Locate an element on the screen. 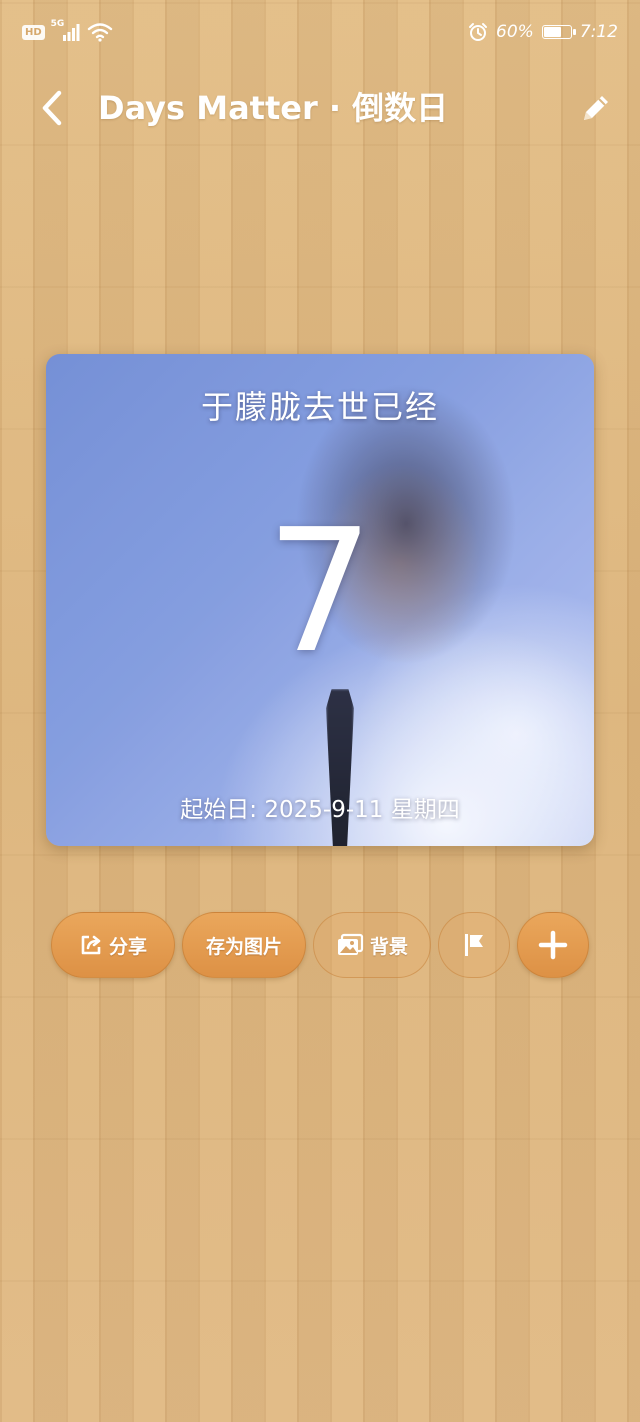 This screenshot has height=1422, width=640. signal-icon: 5G is located at coordinates (66, 30).